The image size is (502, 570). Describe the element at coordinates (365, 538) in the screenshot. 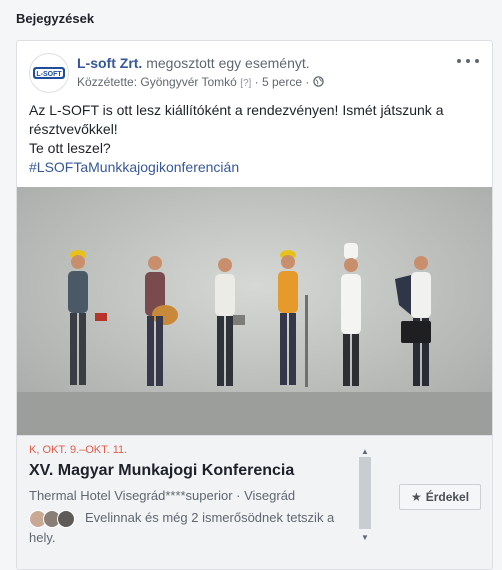

I see `scroll-down-arrow-icon: ▼` at that location.